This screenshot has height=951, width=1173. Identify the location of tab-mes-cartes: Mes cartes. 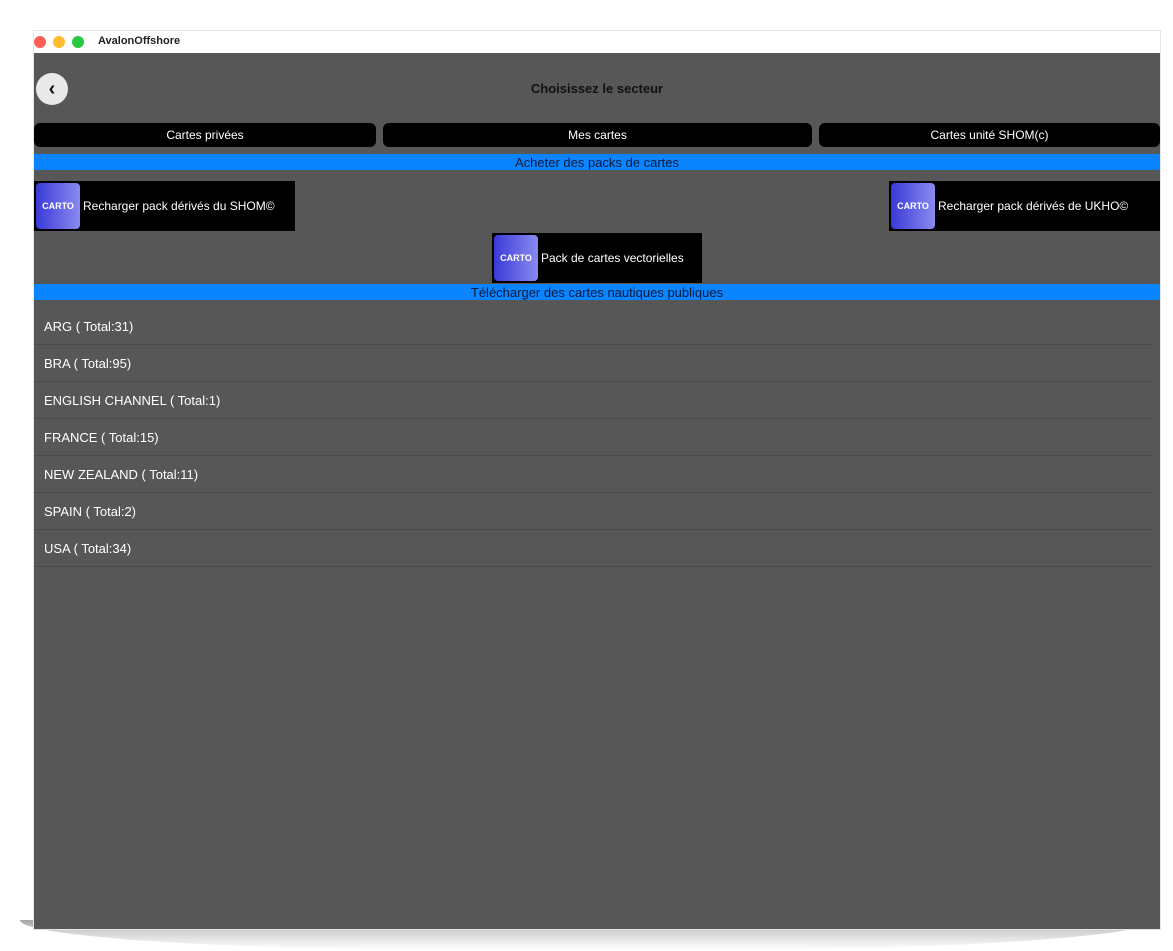
(597, 135).